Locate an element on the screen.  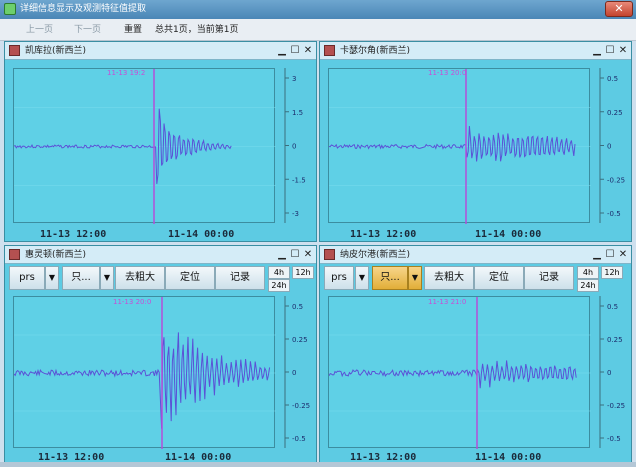
y-tick-label: 3 is located at coordinates (294, 79).